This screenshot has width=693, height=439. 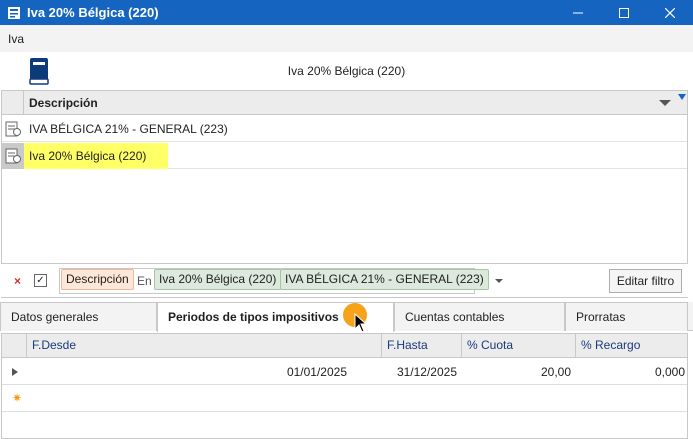 I want to click on cell-recargo: 0,000, so click(x=670, y=372).